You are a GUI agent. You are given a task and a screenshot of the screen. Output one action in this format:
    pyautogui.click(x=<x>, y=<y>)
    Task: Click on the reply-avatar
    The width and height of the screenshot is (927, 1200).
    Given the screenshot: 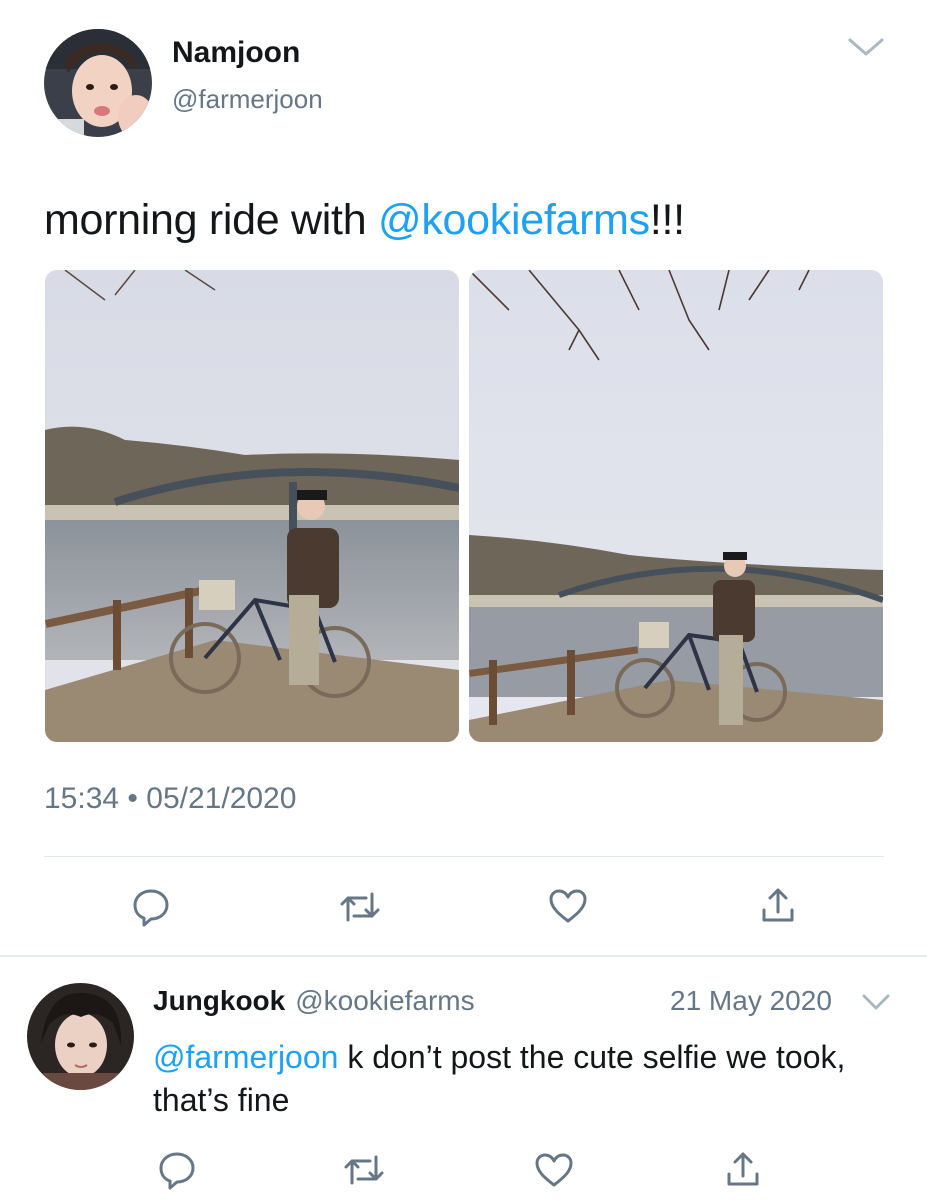 What is the action you would take?
    pyautogui.click(x=80, y=1036)
    